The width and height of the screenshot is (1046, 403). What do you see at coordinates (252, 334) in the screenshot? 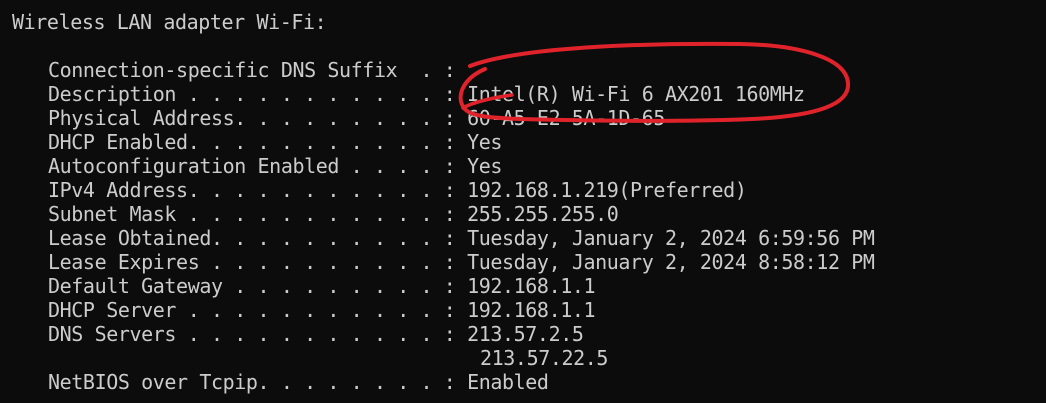
I see `field-label: DNS Servers . . . . . . . . . . . :` at bounding box center [252, 334].